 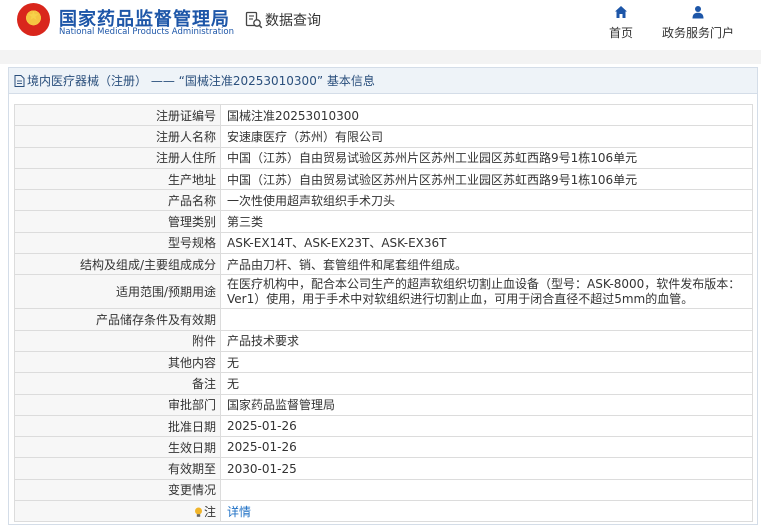 I want to click on table-row: 产品储存条件及有效期, so click(x=383, y=319).